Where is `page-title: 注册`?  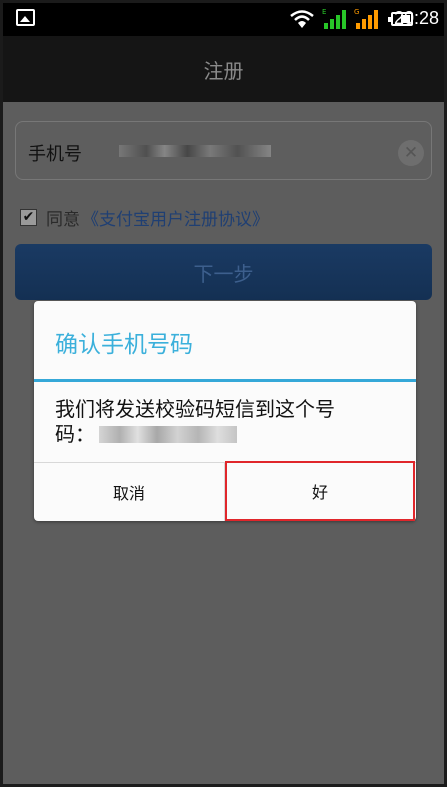
page-title: 注册 is located at coordinates (223, 70).